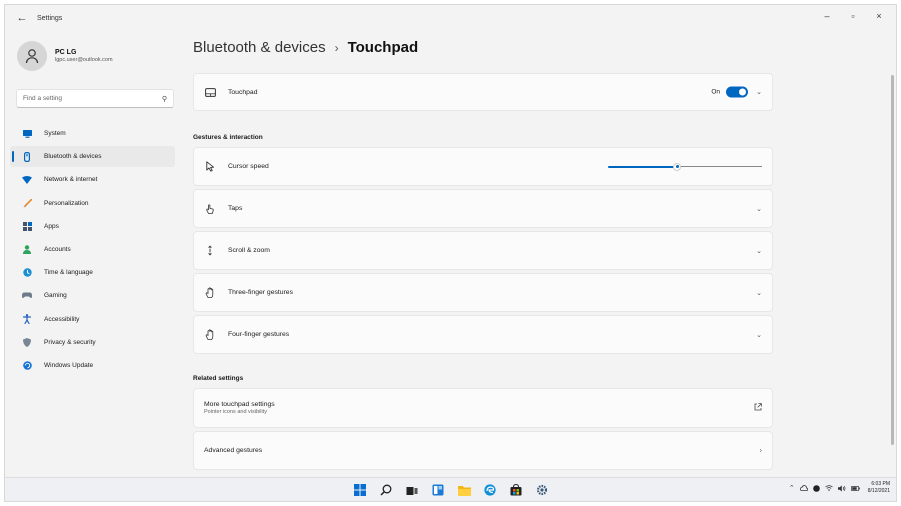  Describe the element at coordinates (829, 488) in the screenshot. I see `wifi-icon` at that location.